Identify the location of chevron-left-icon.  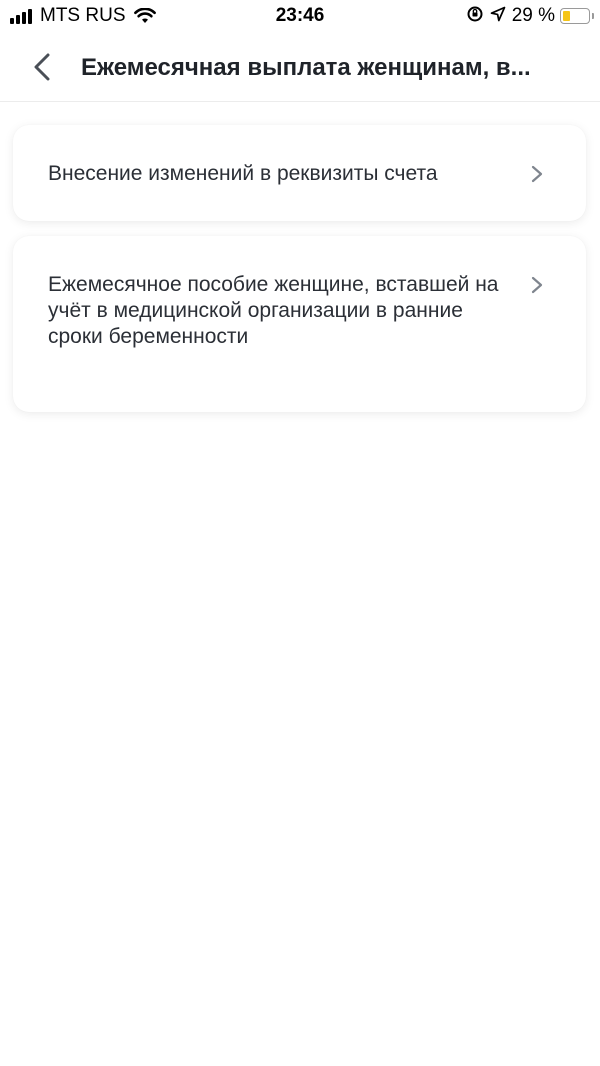
(42, 67).